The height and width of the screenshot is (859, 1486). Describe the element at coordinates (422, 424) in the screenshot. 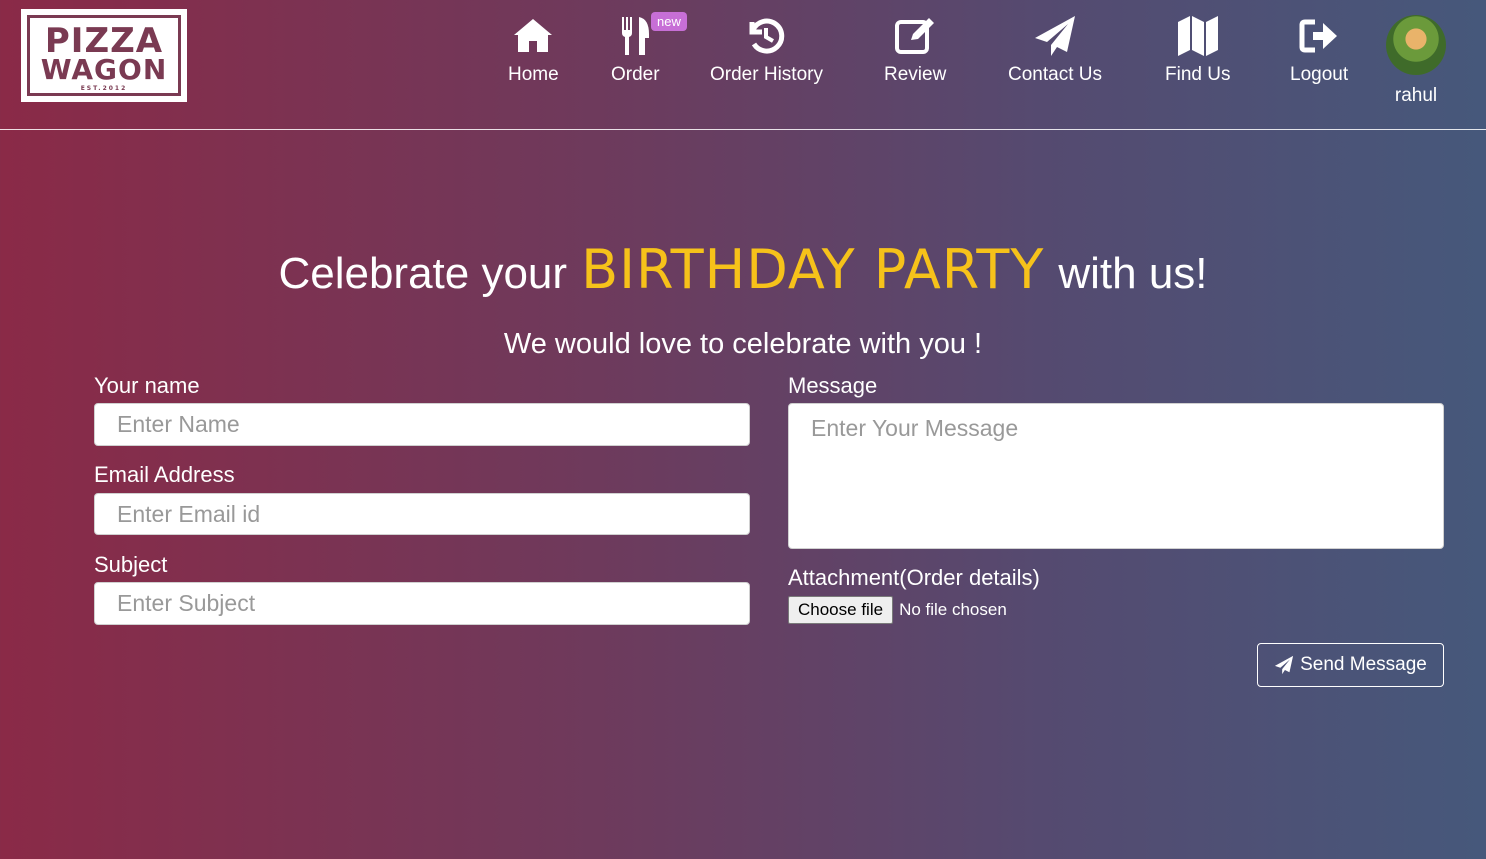

I see `name-input` at that location.